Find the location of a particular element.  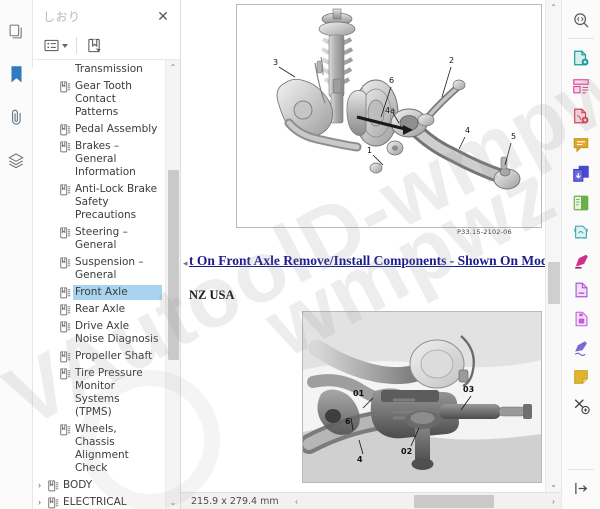

bookmark-item-label: Drive Axle Noise Diagnosis is located at coordinates (117, 332).